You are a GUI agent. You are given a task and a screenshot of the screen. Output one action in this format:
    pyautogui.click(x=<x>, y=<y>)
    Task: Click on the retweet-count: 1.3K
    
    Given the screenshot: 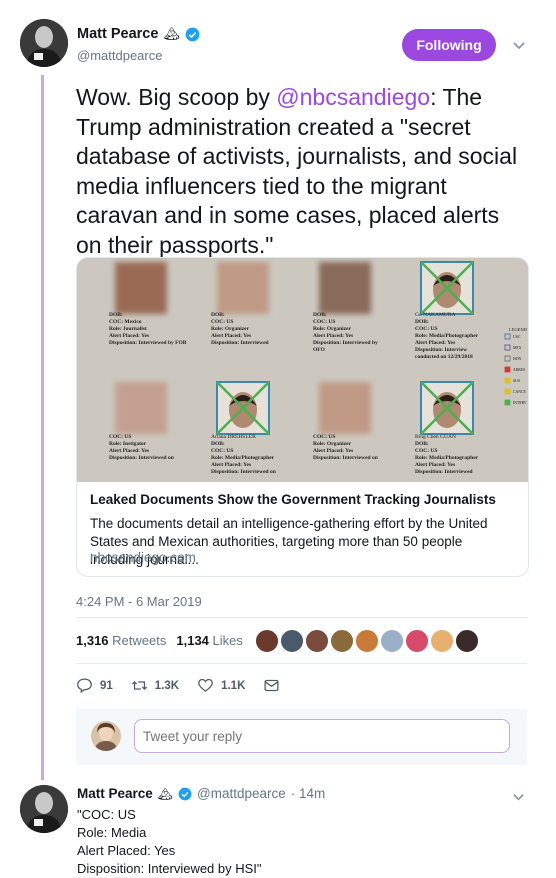 What is the action you would take?
    pyautogui.click(x=167, y=685)
    